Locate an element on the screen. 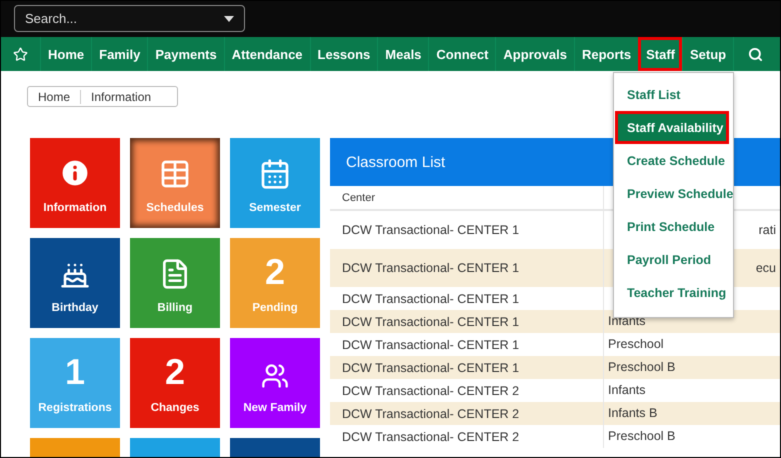 The image size is (781, 458). tile-label: Changes is located at coordinates (175, 408).